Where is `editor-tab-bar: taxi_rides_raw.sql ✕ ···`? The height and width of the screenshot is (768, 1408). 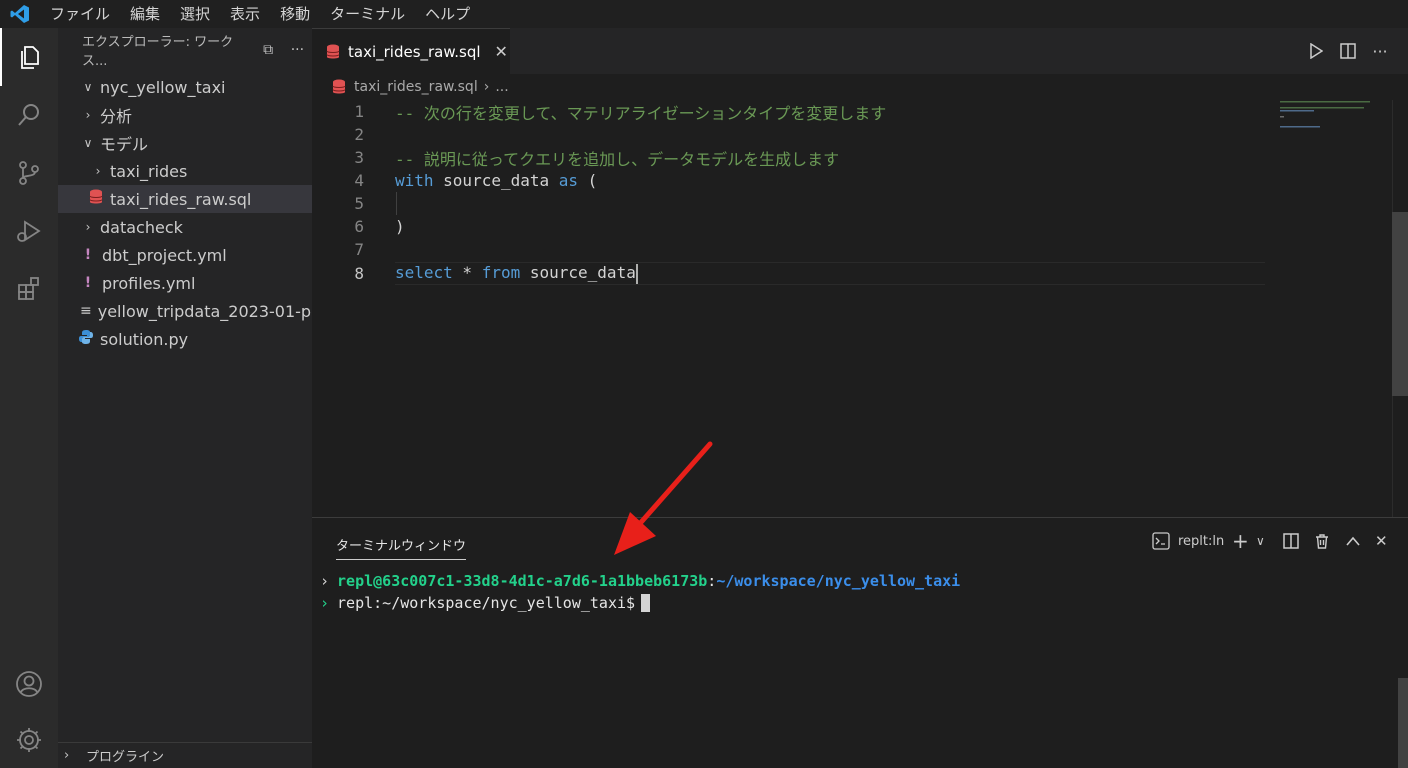
editor-tab-bar: taxi_rides_raw.sql ✕ ··· is located at coordinates (860, 51).